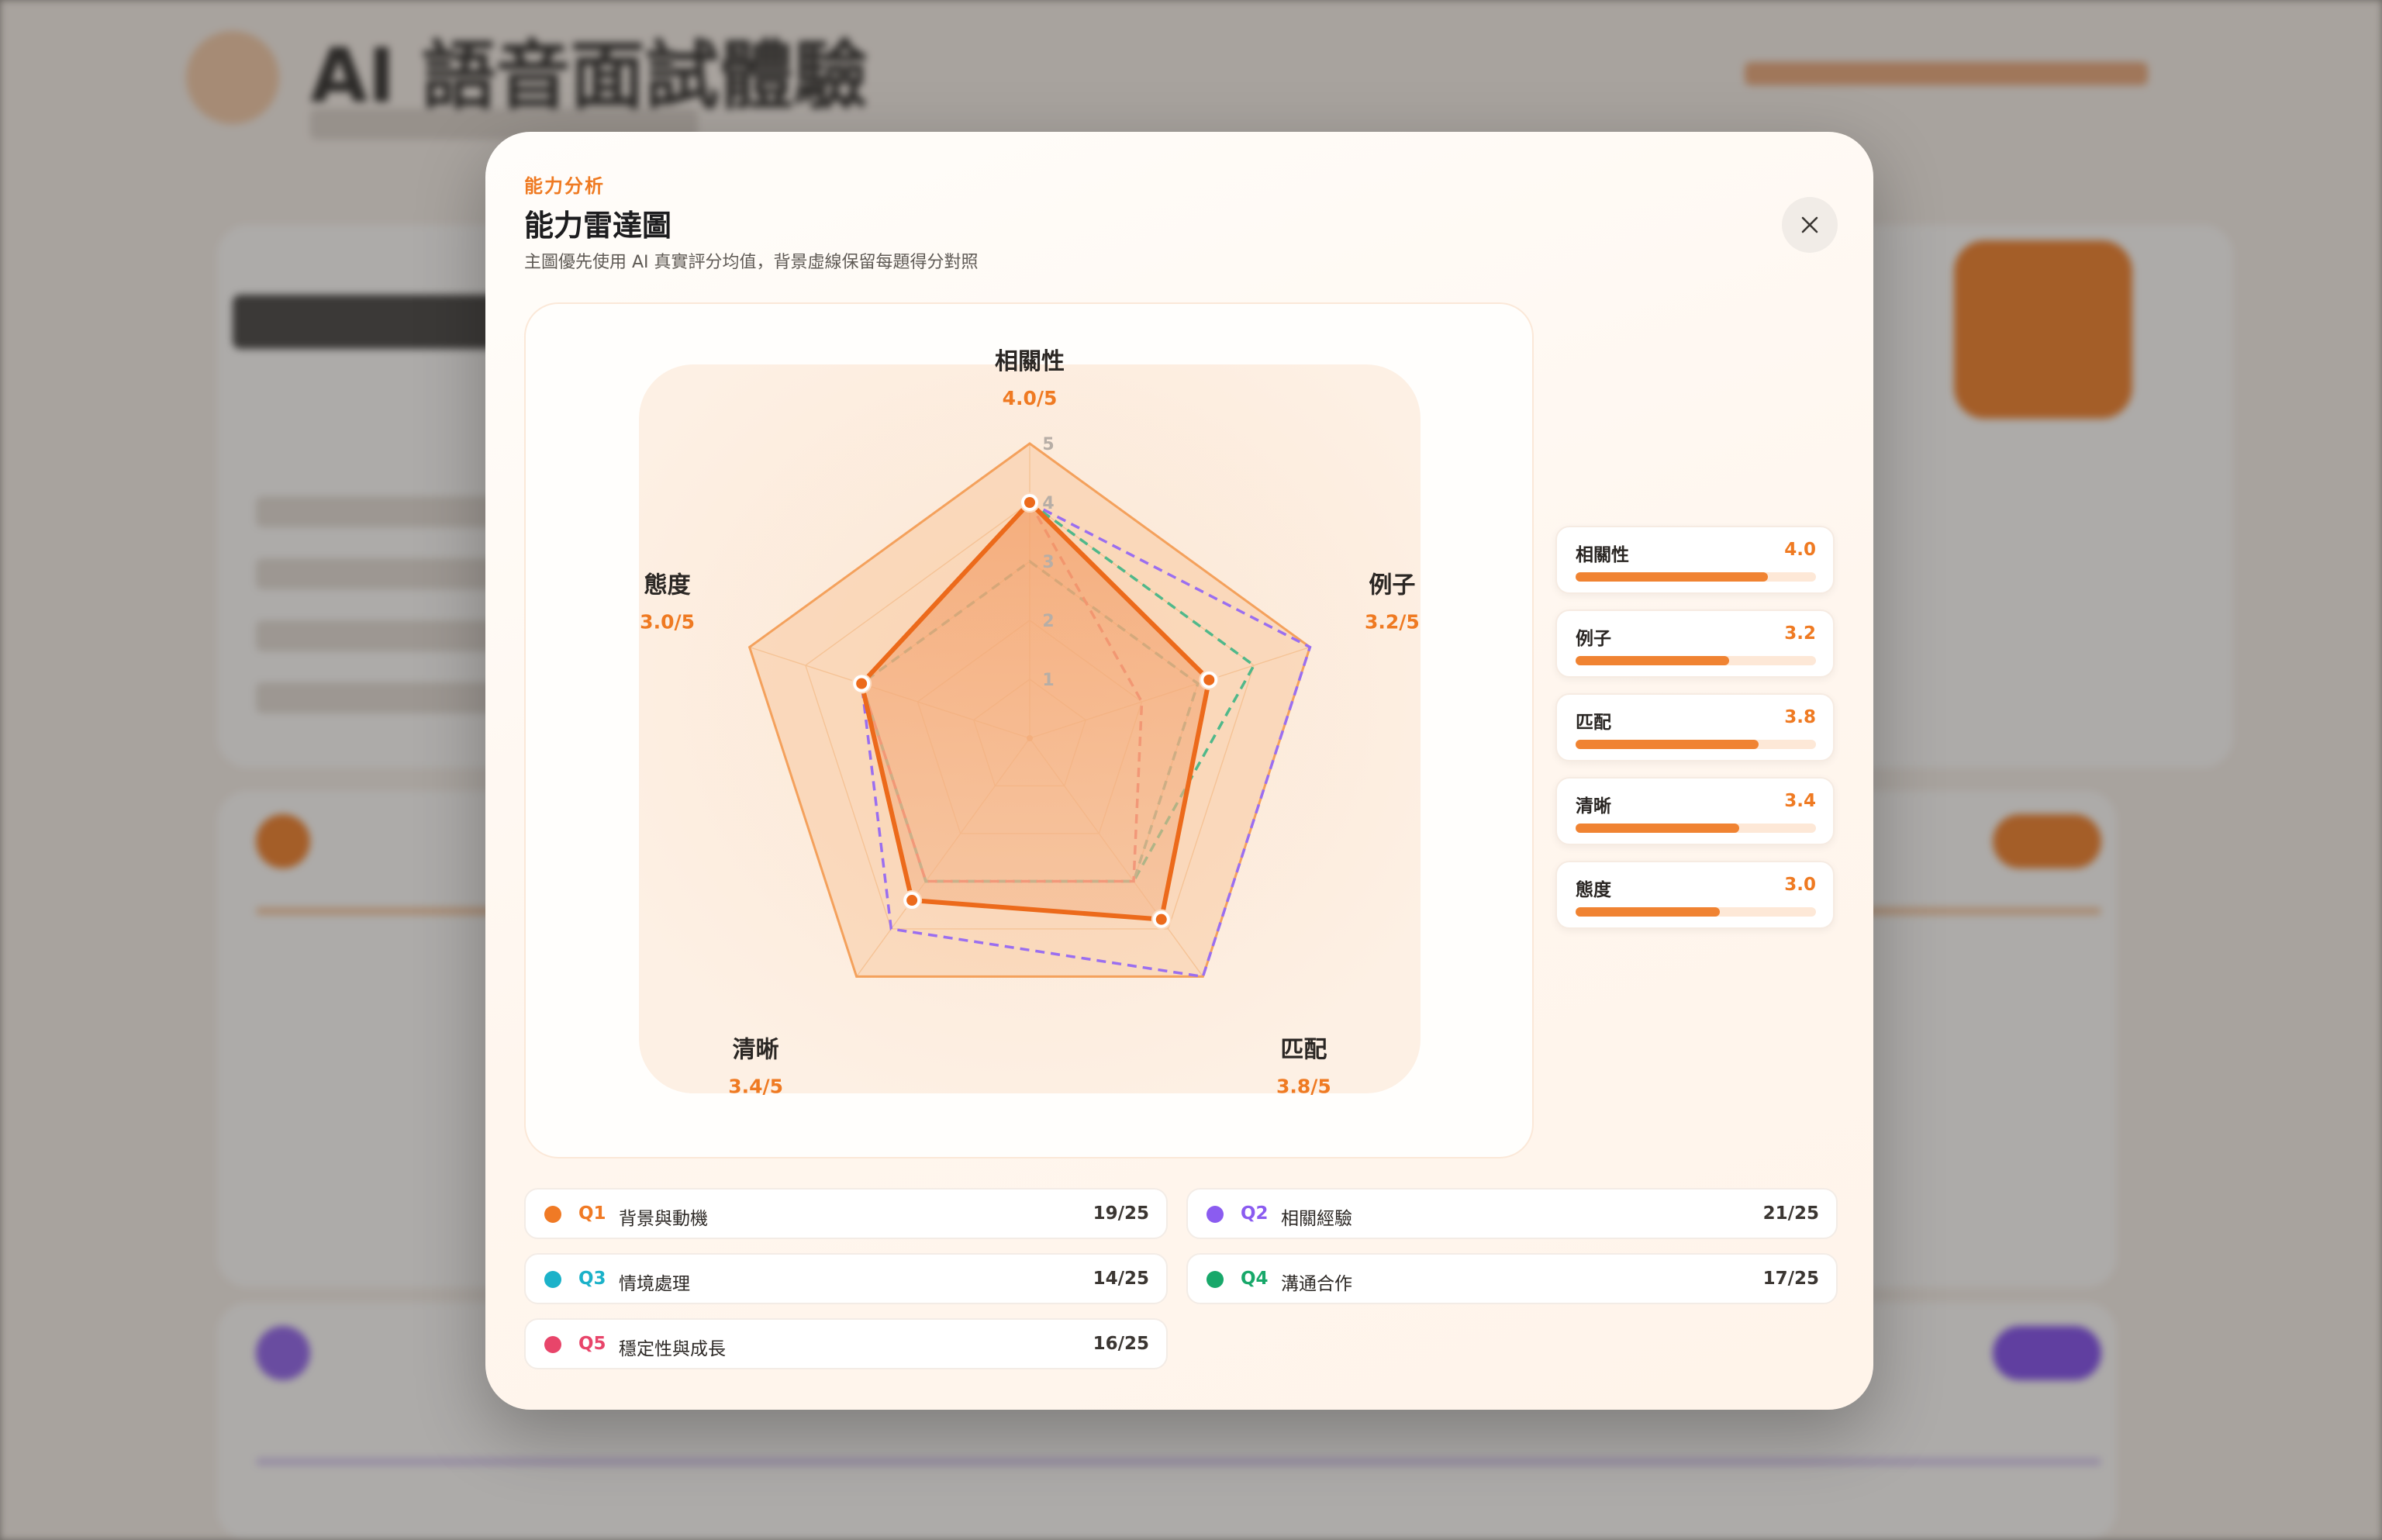  Describe the element at coordinates (1593, 806) in the screenshot. I see `score-bar-label: 清晰` at that location.